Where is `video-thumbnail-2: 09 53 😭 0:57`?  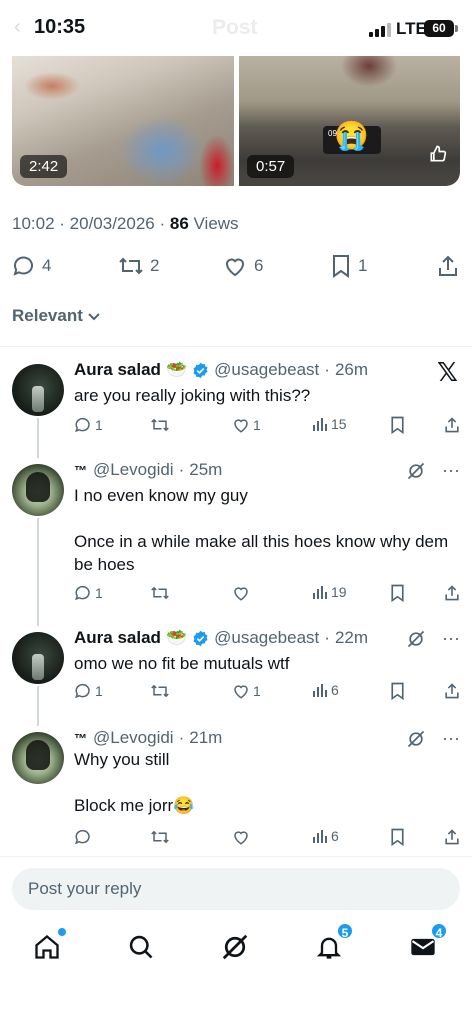
video-thumbnail-2: 09 53 😭 0:57 is located at coordinates (349, 121).